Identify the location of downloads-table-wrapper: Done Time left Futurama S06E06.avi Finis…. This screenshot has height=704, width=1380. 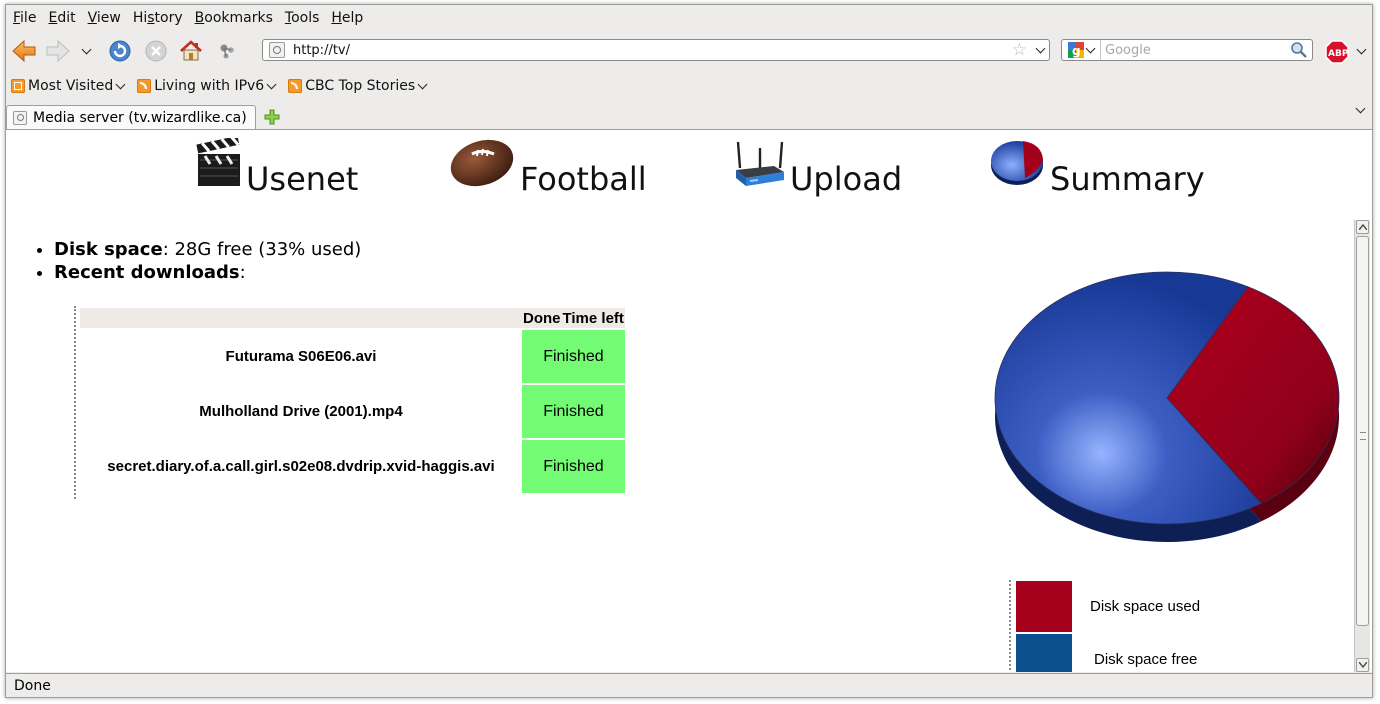
(349, 402).